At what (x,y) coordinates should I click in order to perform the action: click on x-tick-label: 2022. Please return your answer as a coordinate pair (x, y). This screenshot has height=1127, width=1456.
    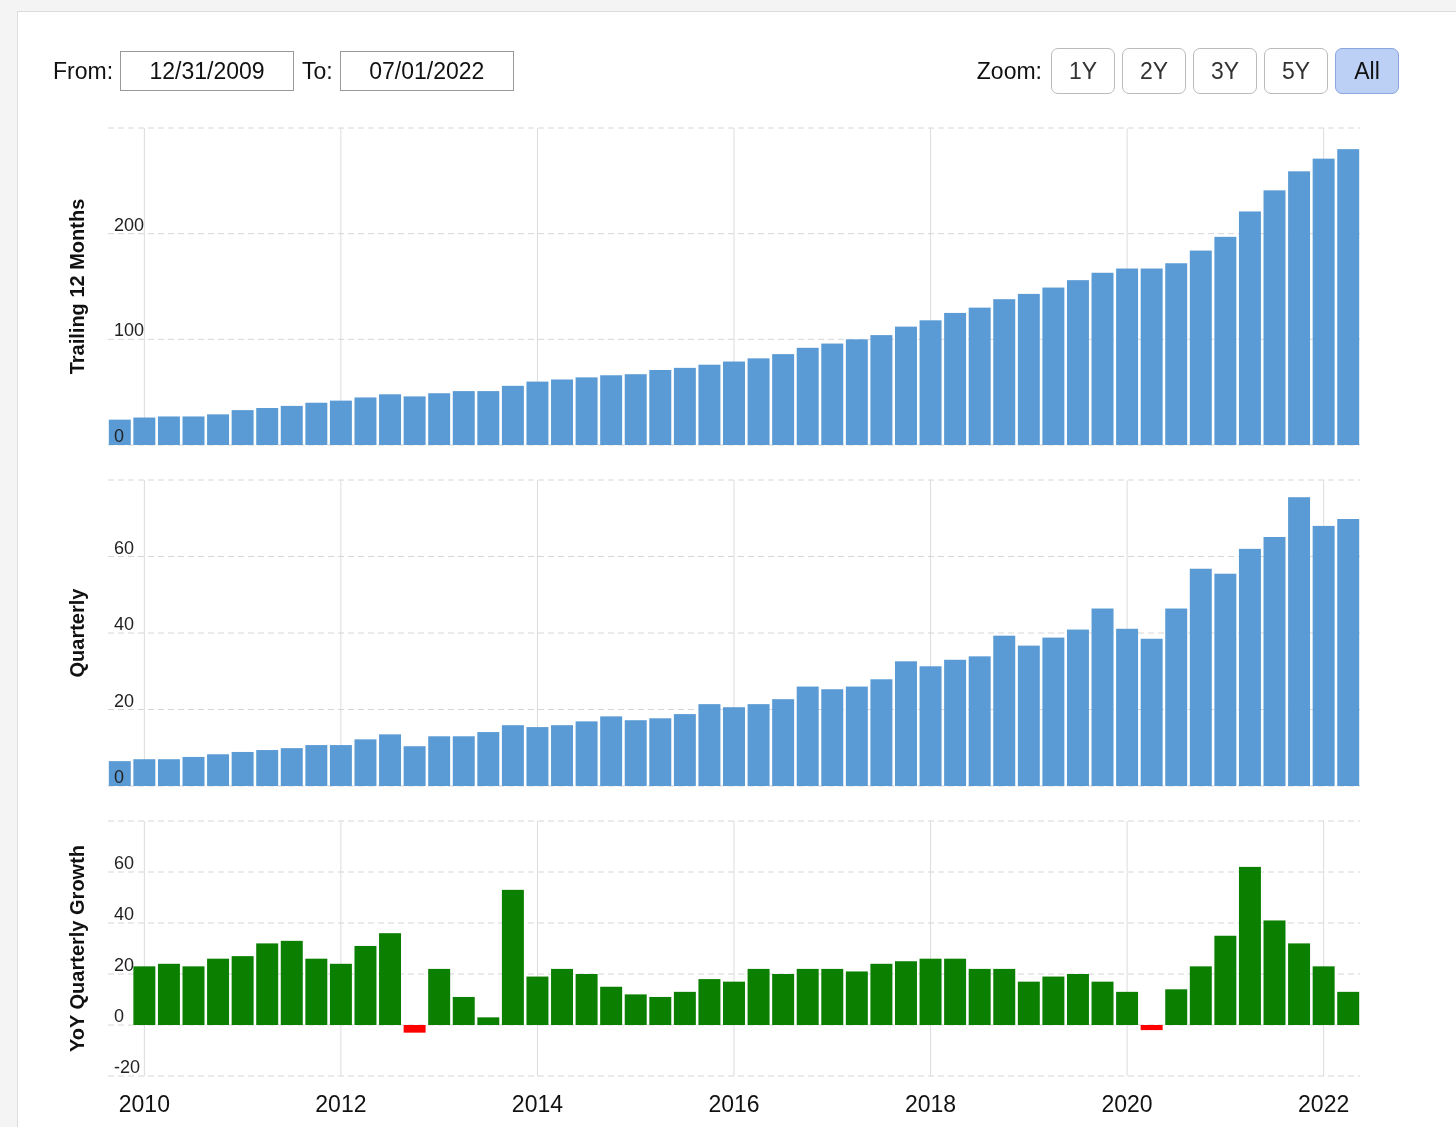
    Looking at the image, I should click on (1324, 1104).